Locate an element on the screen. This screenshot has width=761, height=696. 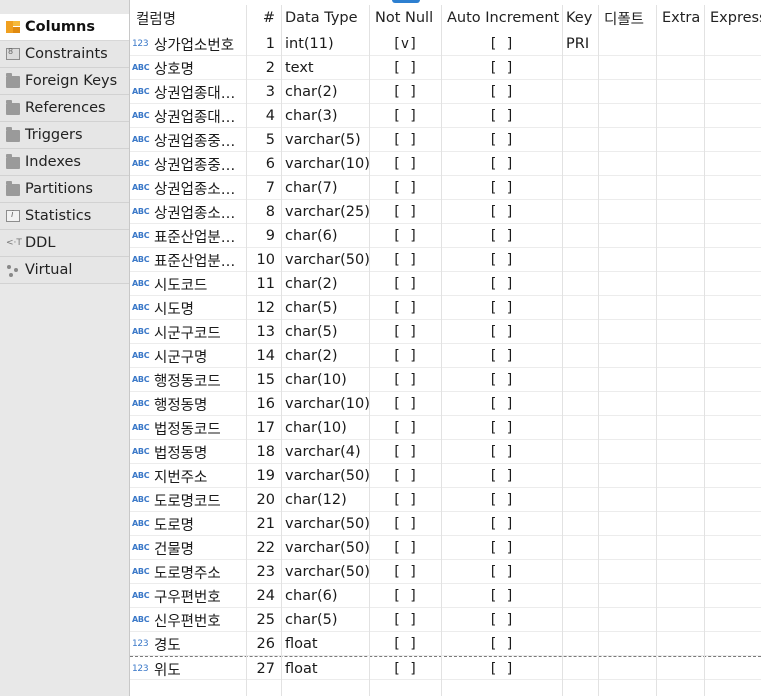
cell-data-type: char(6) is located at coordinates (325, 236).